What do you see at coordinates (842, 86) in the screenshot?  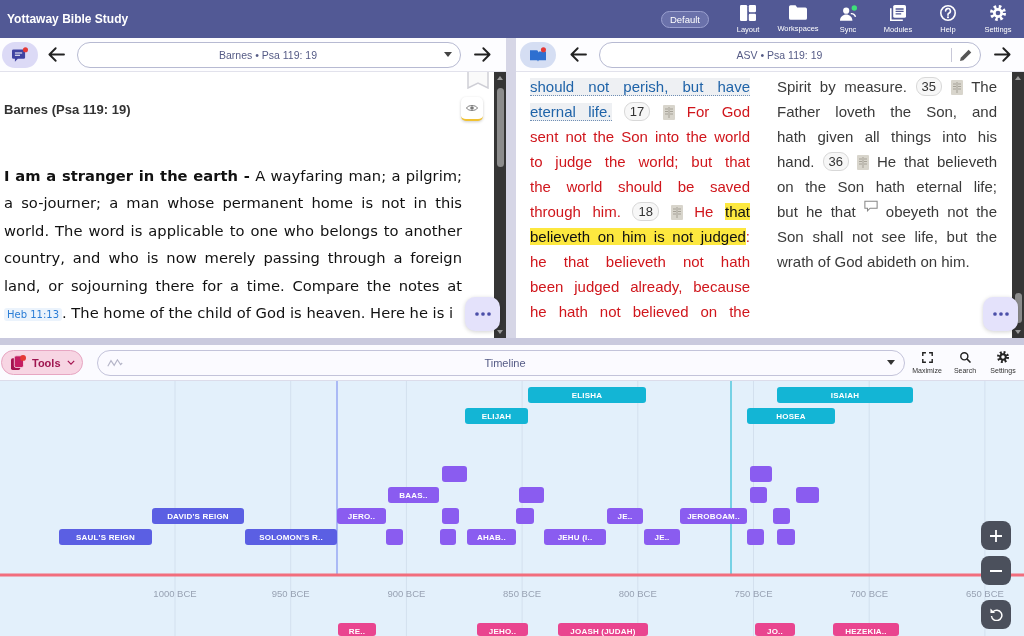 I see `verse-text: Spirit by measure.` at bounding box center [842, 86].